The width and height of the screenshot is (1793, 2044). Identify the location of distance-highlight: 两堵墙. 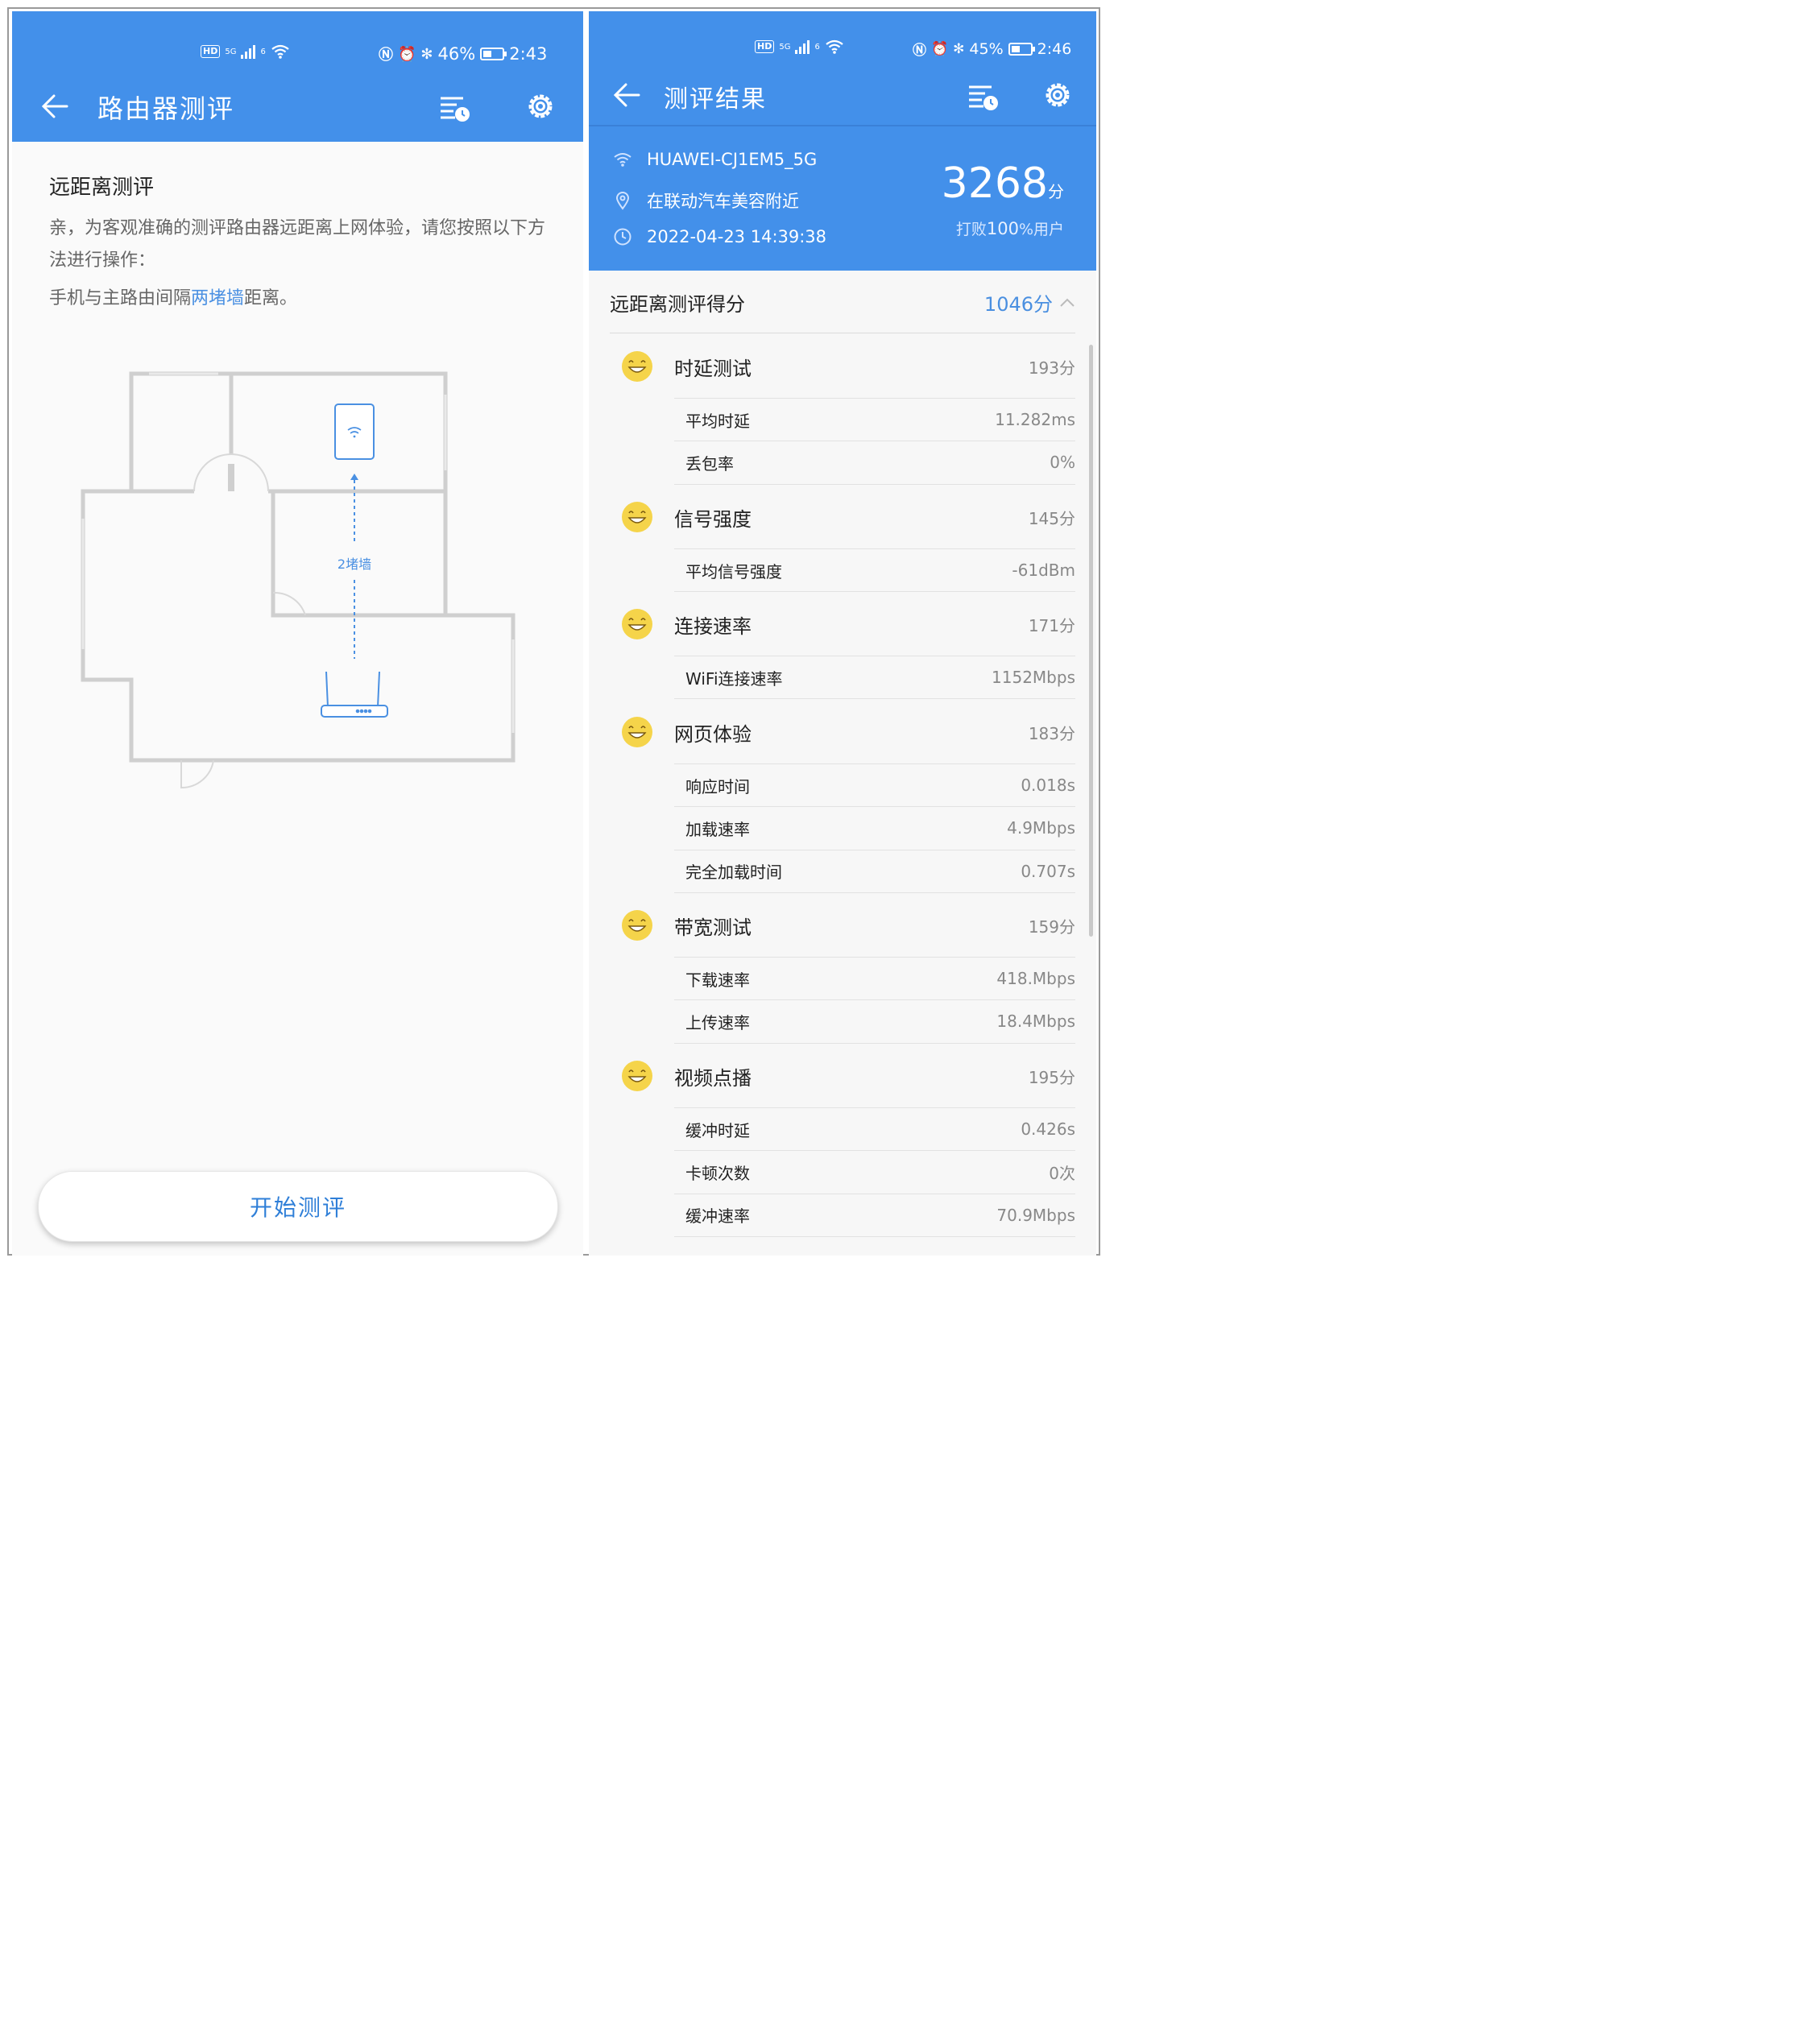
(218, 298).